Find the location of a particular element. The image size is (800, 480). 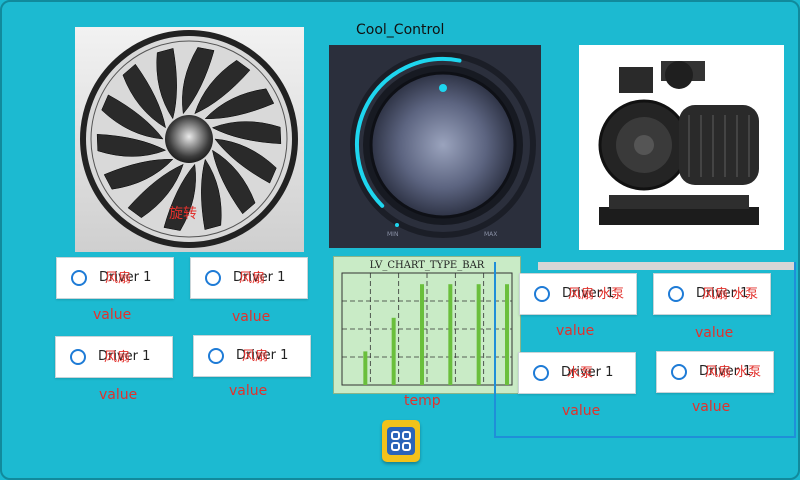

driver-toggle-pump-2: Driver 1 风扇 水泵 is located at coordinates (712, 294).